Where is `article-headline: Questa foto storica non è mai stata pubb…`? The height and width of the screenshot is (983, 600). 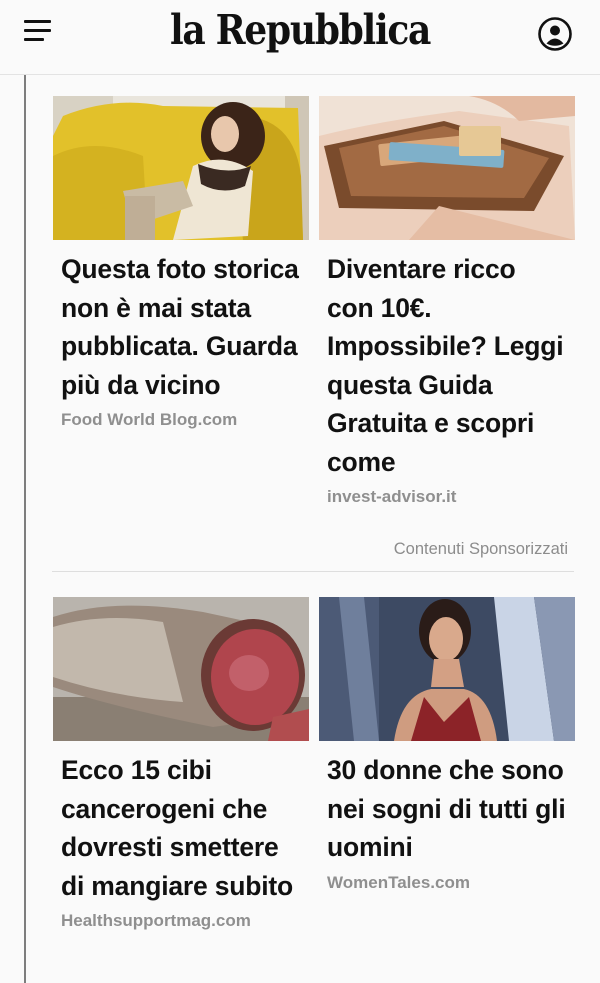 article-headline: Questa foto storica non è mai stata pubb… is located at coordinates (181, 327).